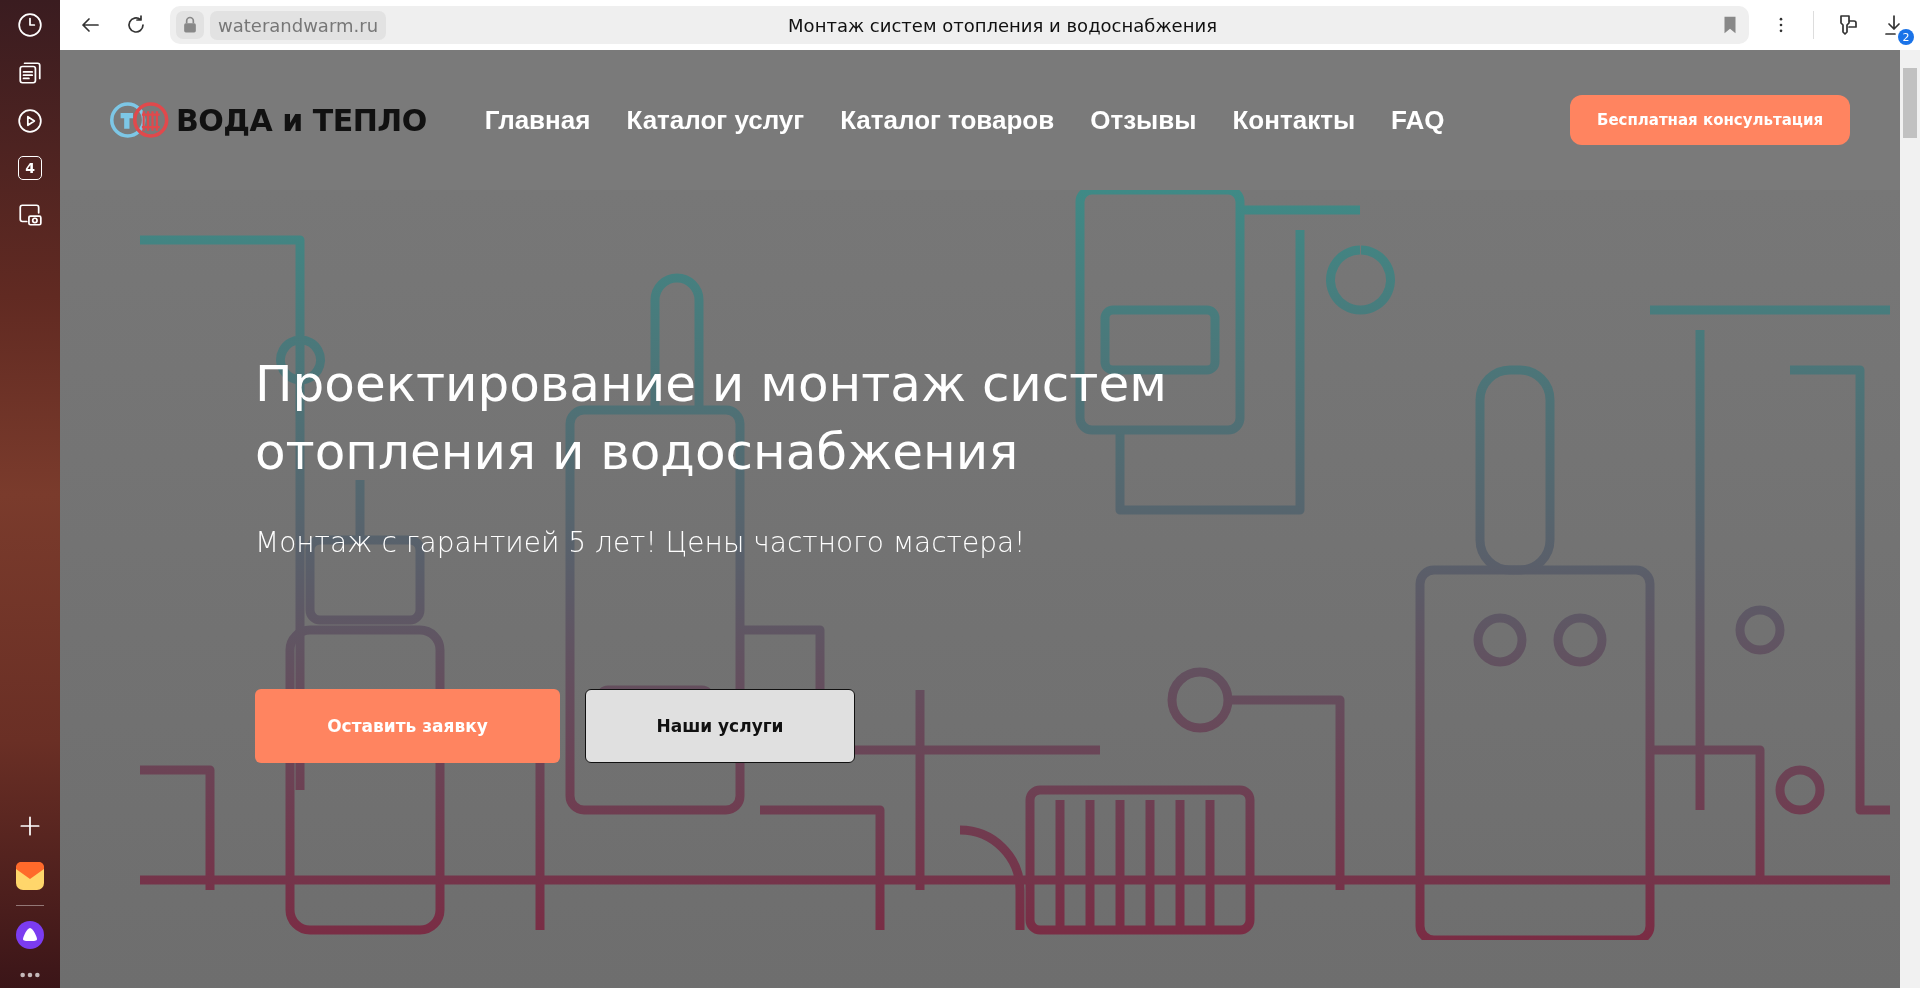  I want to click on services-button: Наши услуги, so click(720, 726).